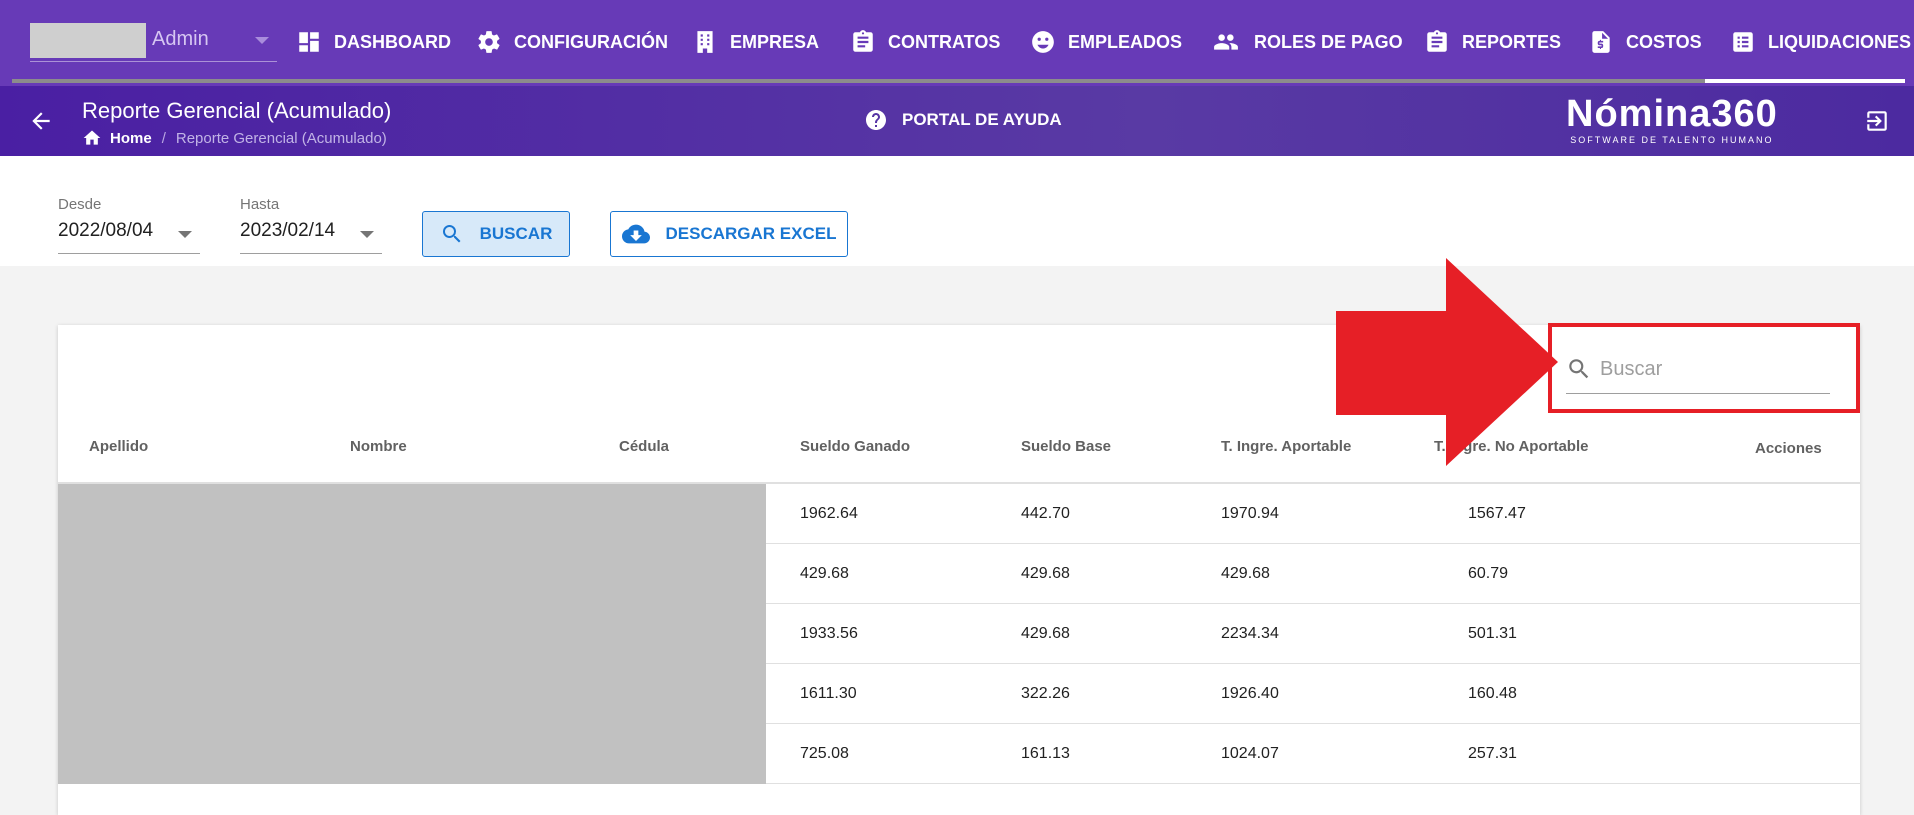 The height and width of the screenshot is (815, 1914). I want to click on nav-costos-label: COSTOS, so click(1664, 41).